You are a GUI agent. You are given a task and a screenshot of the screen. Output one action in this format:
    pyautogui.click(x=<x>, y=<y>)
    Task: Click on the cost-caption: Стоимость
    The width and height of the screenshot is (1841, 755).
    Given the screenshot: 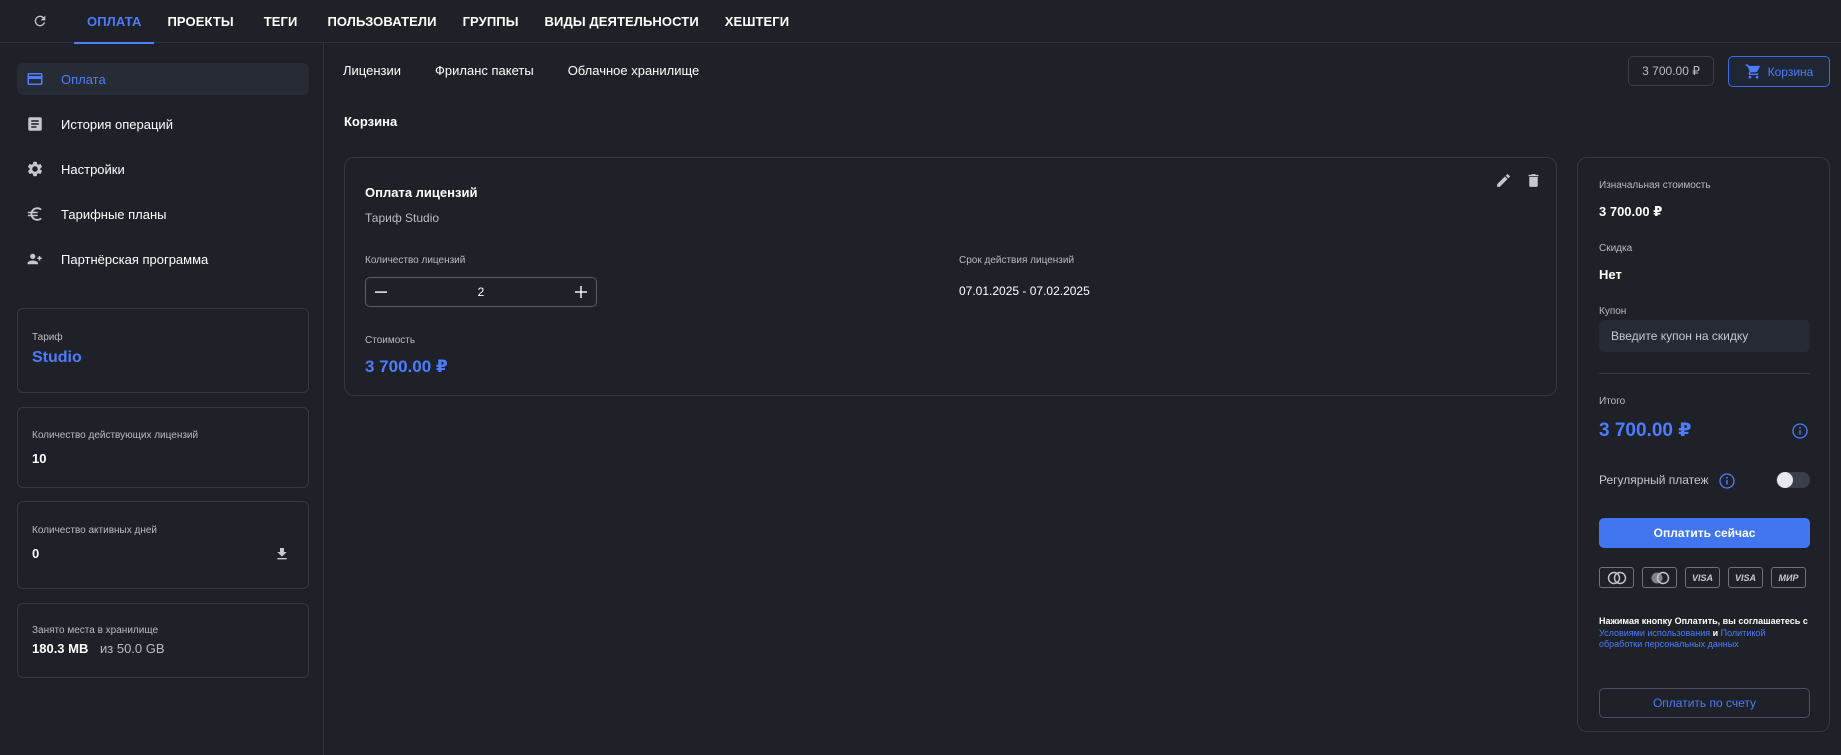 What is the action you would take?
    pyautogui.click(x=390, y=340)
    